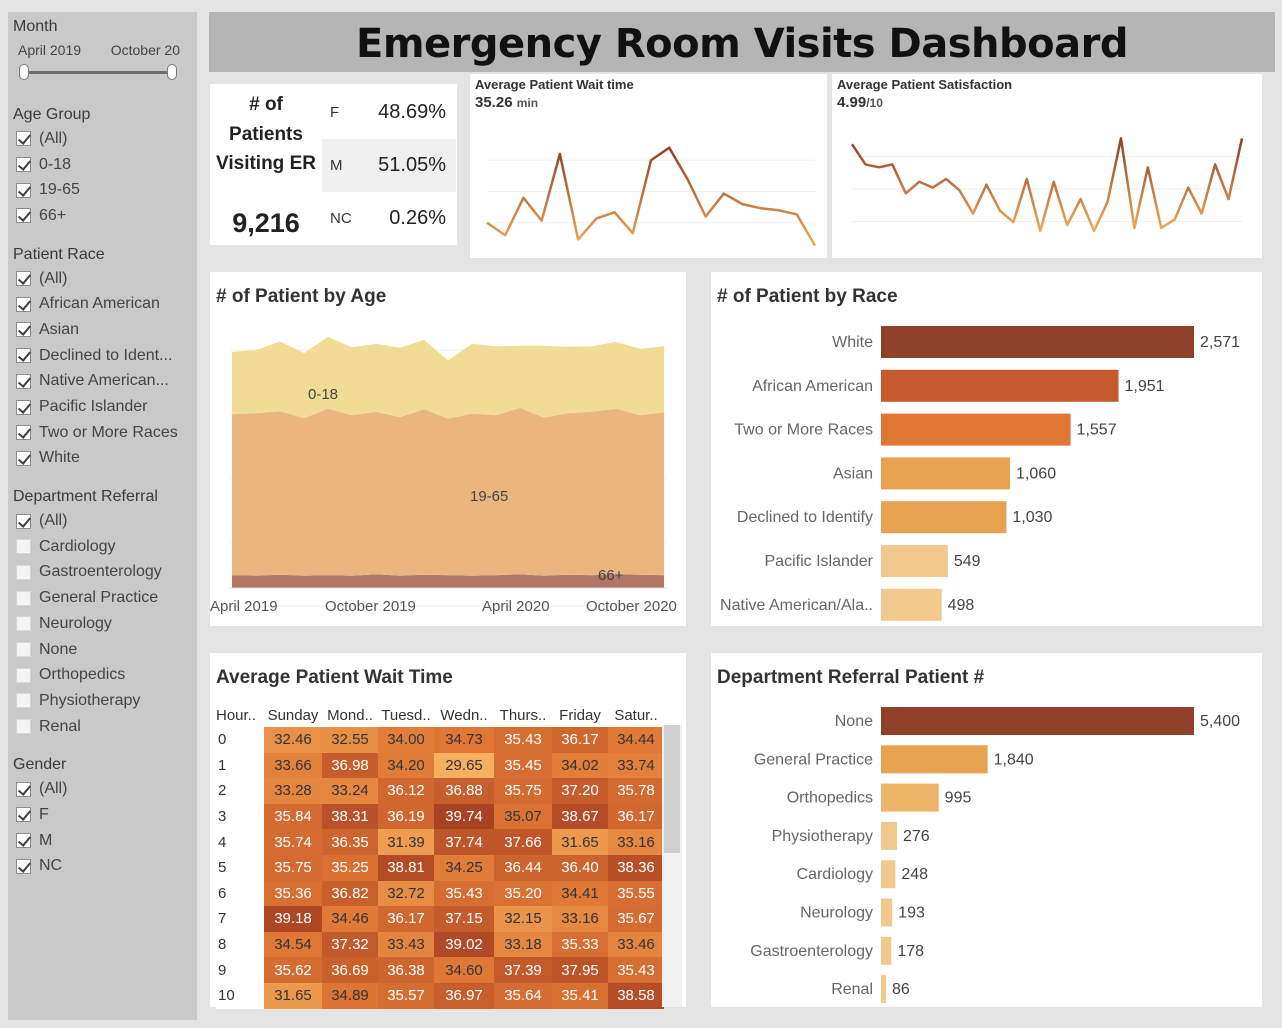  What do you see at coordinates (53, 278) in the screenshot?
I see `race-option-label: (All)` at bounding box center [53, 278].